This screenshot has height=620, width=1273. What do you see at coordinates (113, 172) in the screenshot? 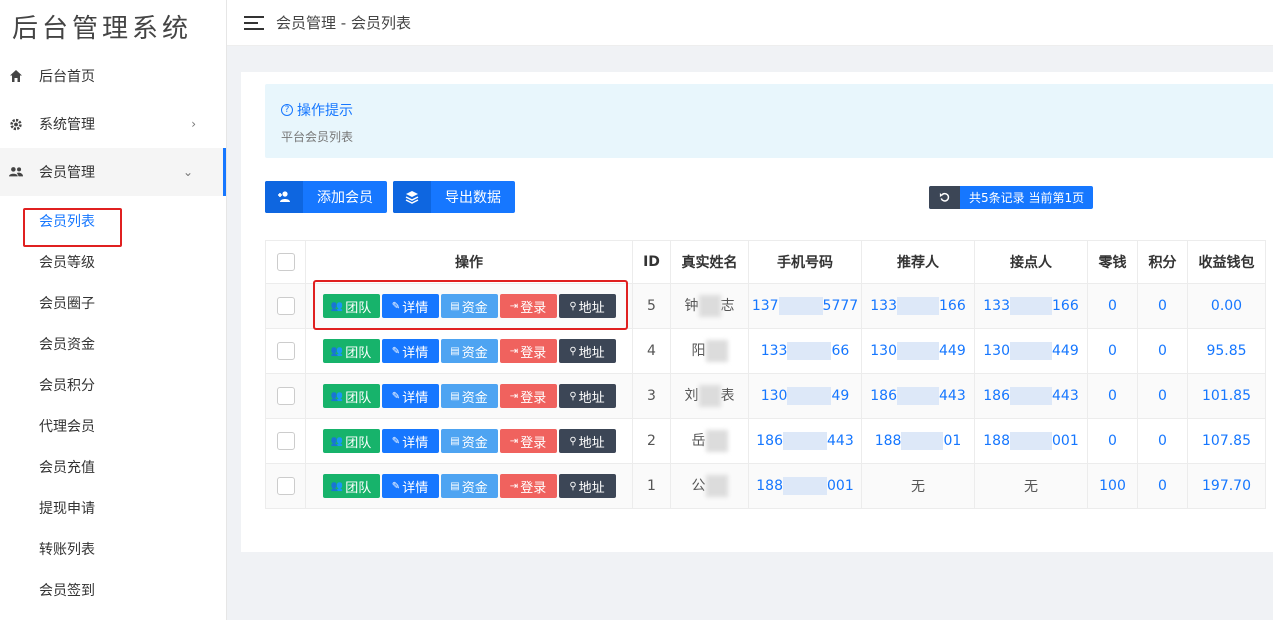
I see `sidebar-item-members: 会员管理 ⌄` at bounding box center [113, 172].